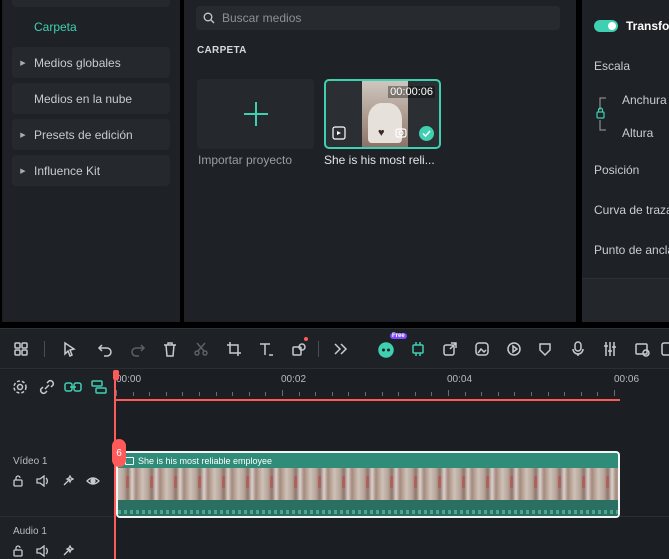 The height and width of the screenshot is (559, 669). What do you see at coordinates (129, 461) in the screenshot?
I see `clip-type-icon` at bounding box center [129, 461].